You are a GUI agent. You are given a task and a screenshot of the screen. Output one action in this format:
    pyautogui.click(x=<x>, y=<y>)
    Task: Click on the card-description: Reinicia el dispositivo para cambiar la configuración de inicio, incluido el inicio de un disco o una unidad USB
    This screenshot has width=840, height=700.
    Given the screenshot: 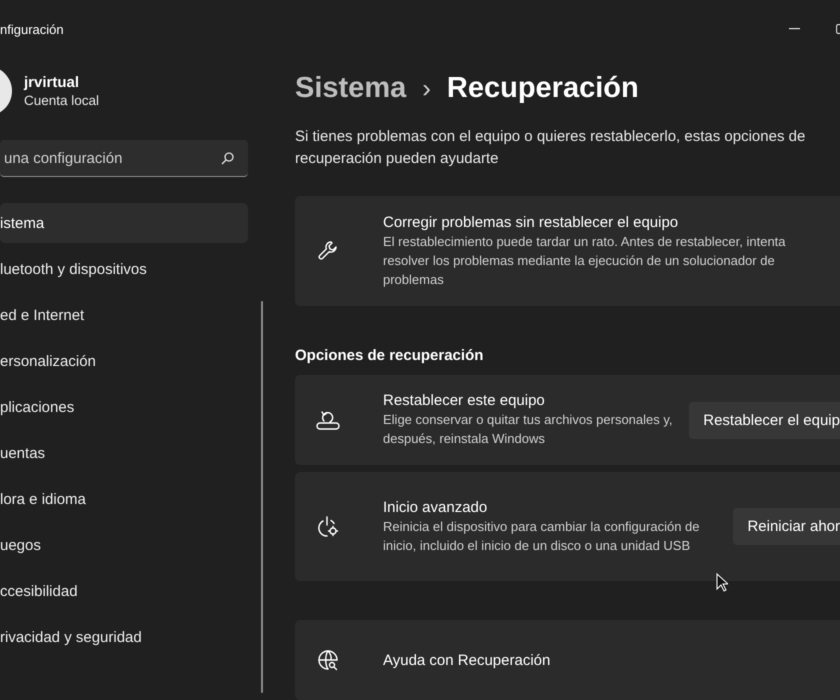 What is the action you would take?
    pyautogui.click(x=542, y=536)
    